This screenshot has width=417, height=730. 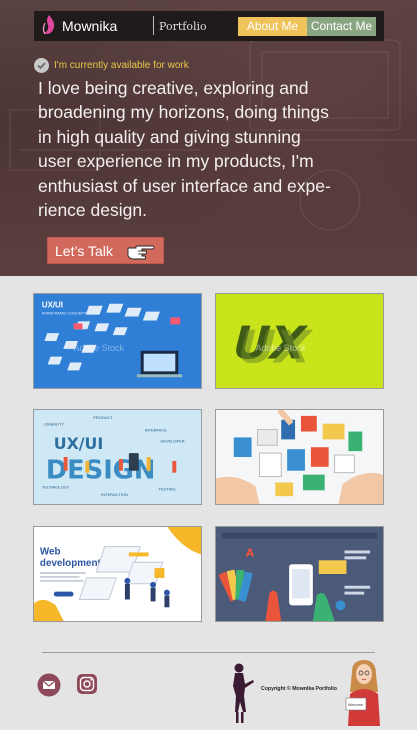 What do you see at coordinates (209, 26) in the screenshot?
I see `top-navbar: Mownika Portfolio About Me Contact Me` at bounding box center [209, 26].